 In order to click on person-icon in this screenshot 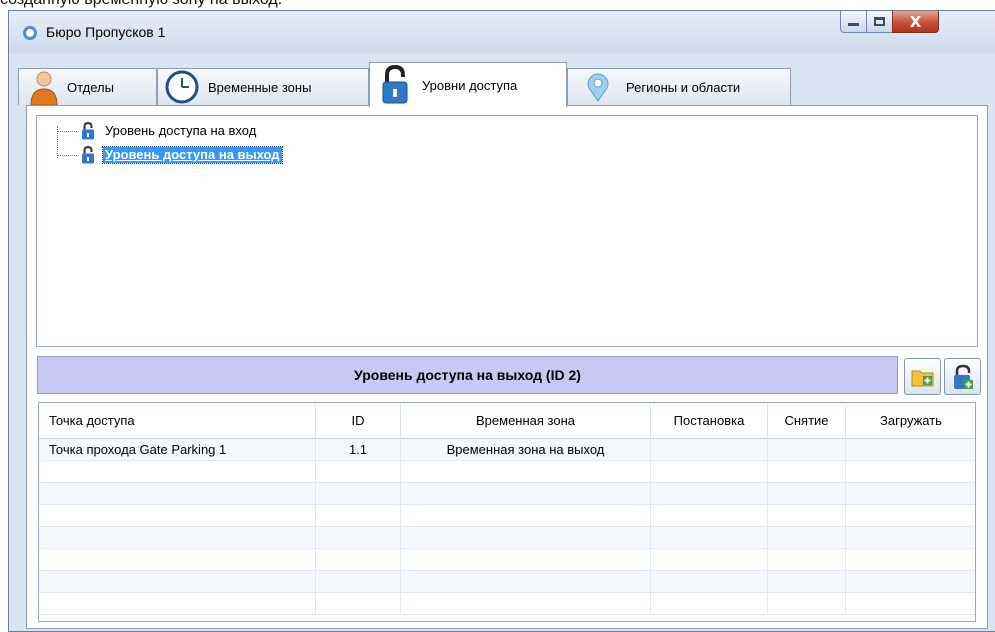, I will do `click(44, 88)`.